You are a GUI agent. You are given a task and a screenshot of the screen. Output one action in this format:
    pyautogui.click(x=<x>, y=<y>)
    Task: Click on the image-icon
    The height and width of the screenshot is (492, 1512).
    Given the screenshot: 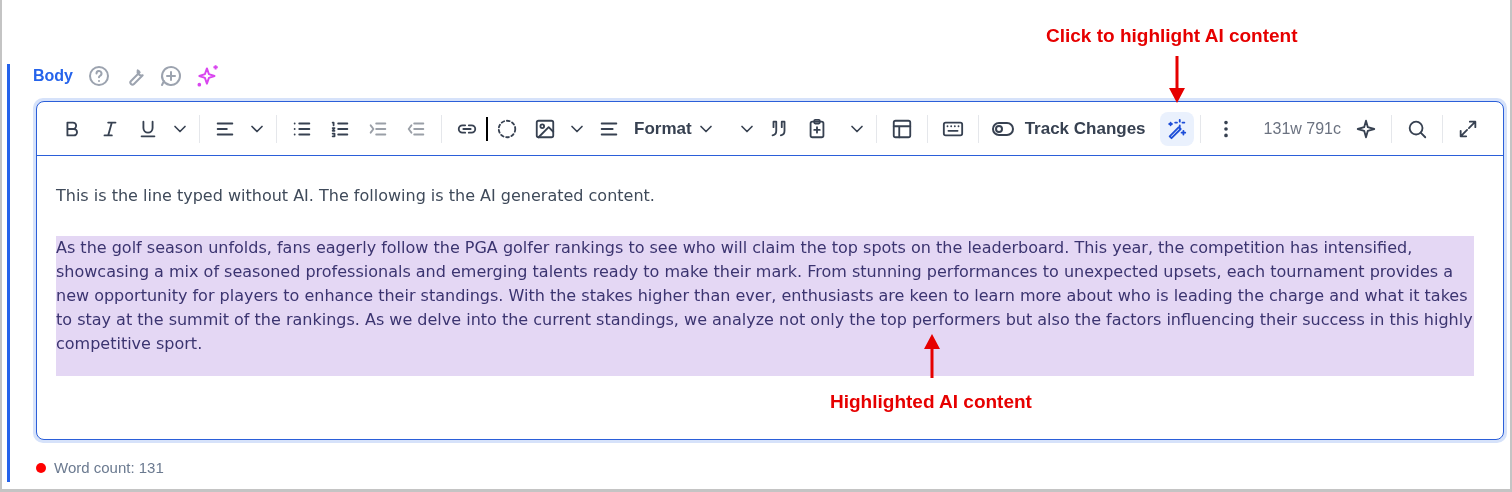 What is the action you would take?
    pyautogui.click(x=545, y=128)
    